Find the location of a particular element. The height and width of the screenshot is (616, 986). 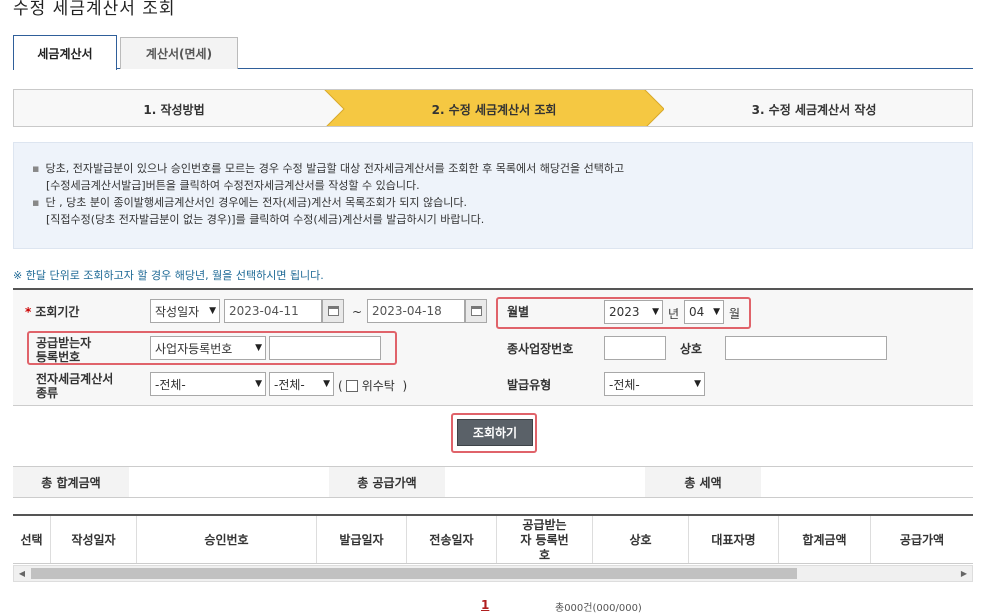

column-header: 선택 is located at coordinates (32, 539).